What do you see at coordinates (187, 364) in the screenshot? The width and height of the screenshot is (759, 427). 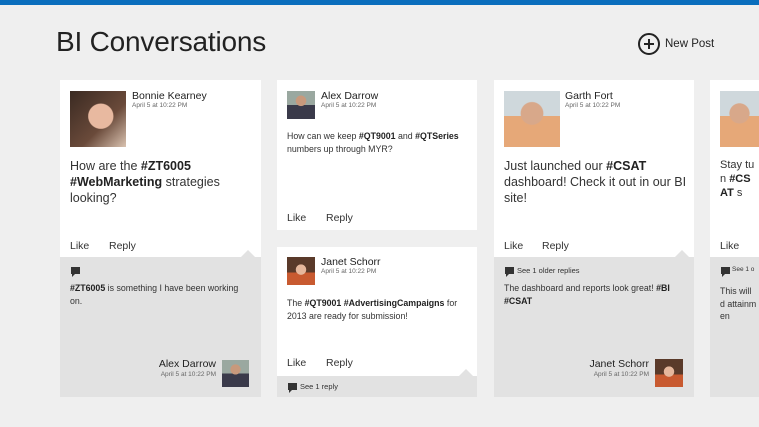 I see `reply-author: Alex Darrow` at bounding box center [187, 364].